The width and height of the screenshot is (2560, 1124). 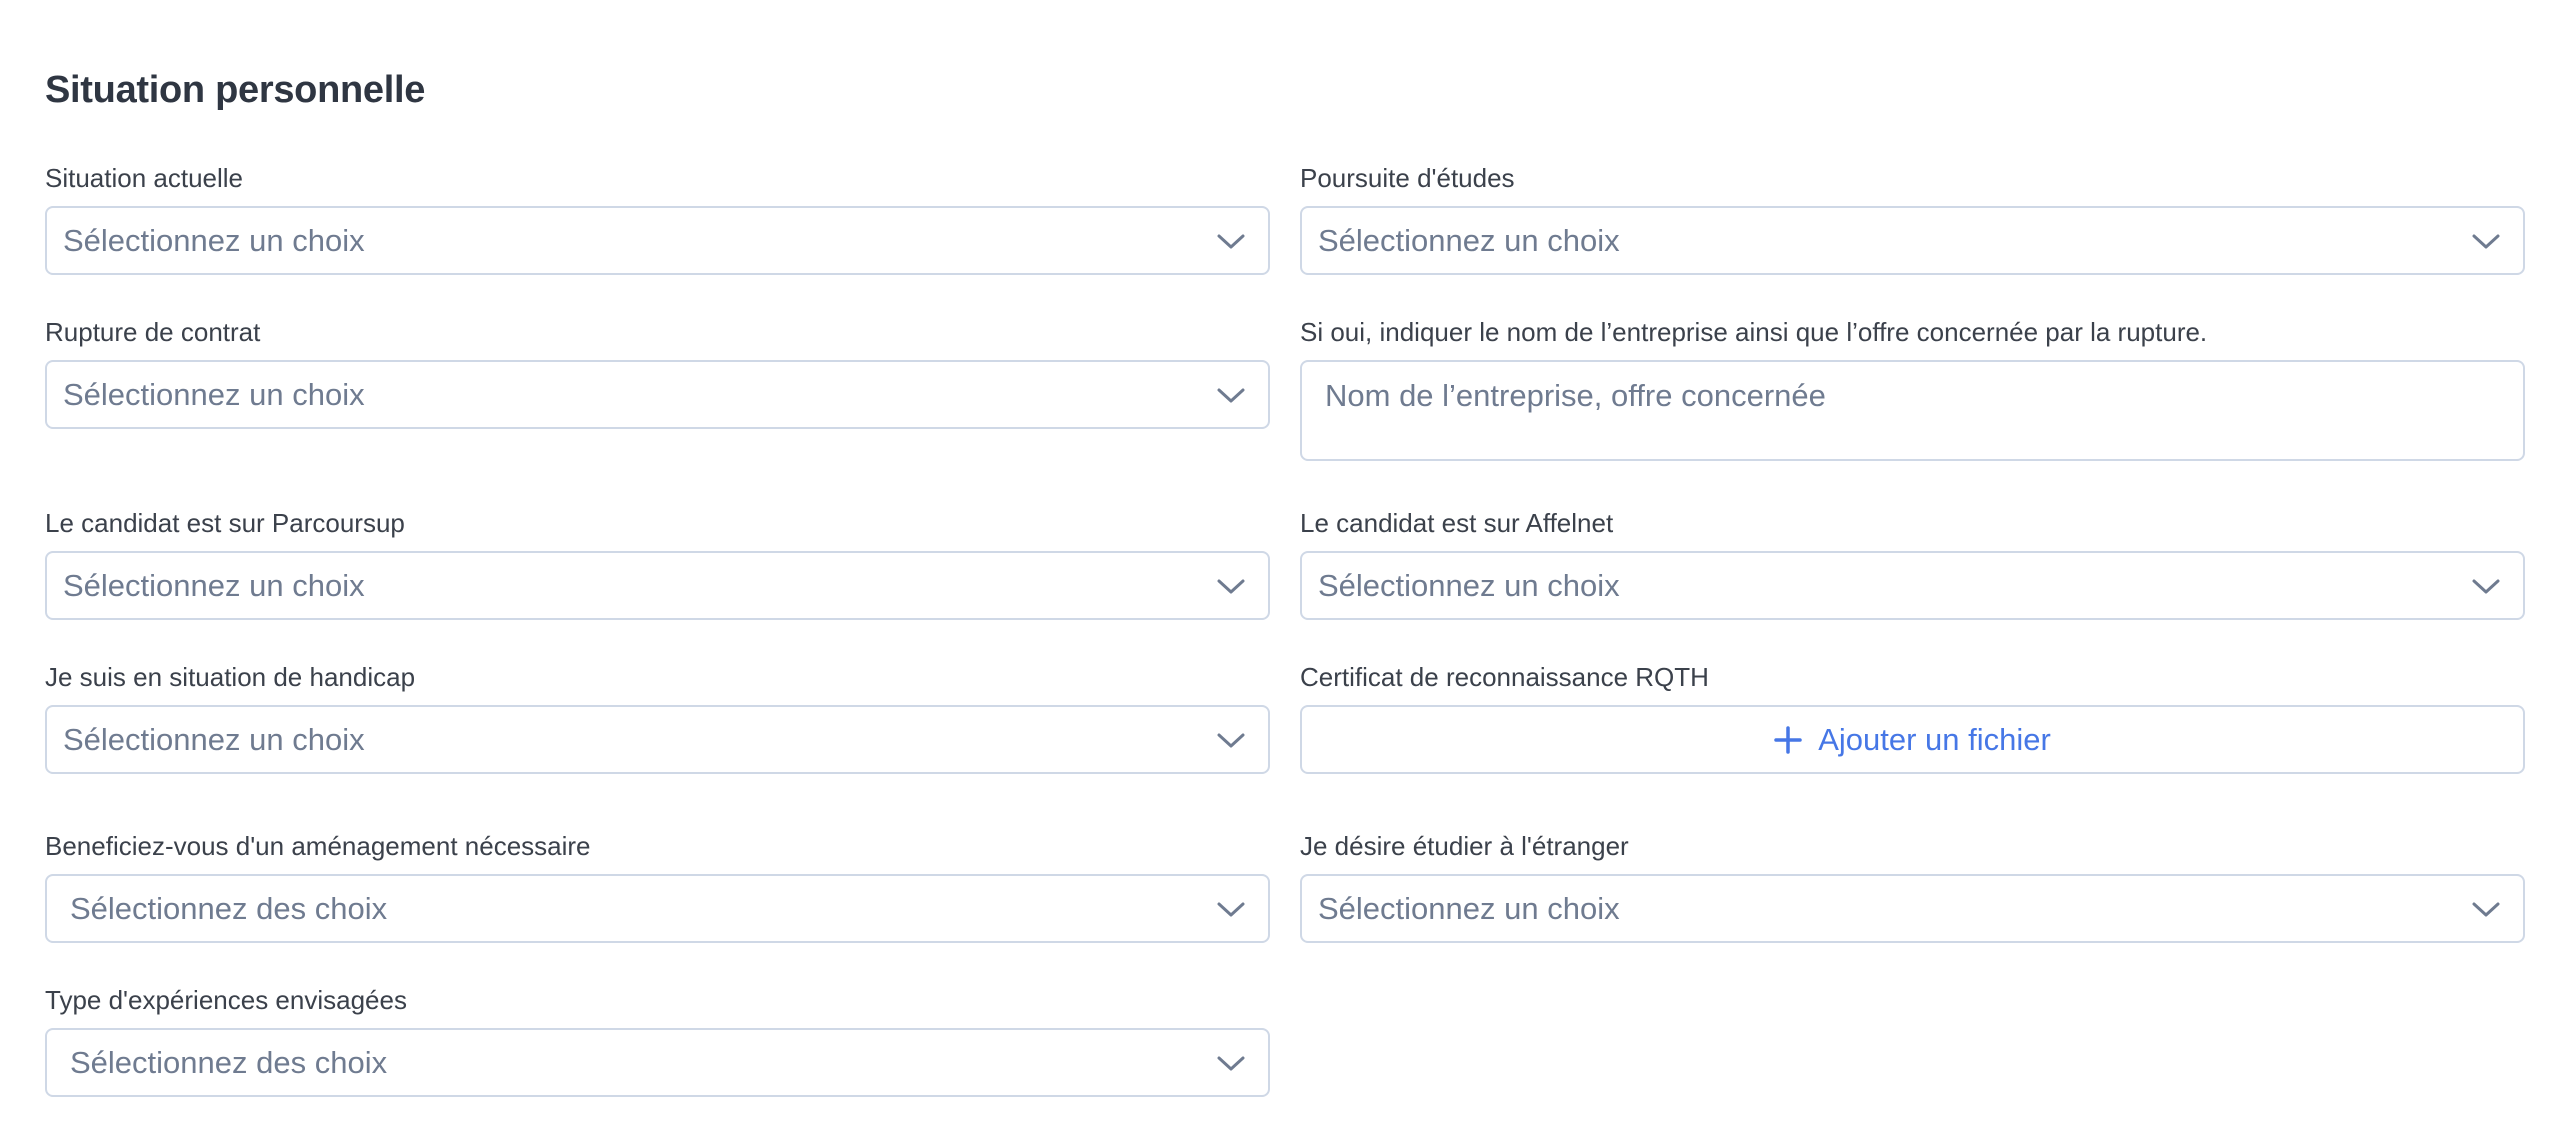 I want to click on field-label: Je suis en situation de handicap, so click(x=230, y=677).